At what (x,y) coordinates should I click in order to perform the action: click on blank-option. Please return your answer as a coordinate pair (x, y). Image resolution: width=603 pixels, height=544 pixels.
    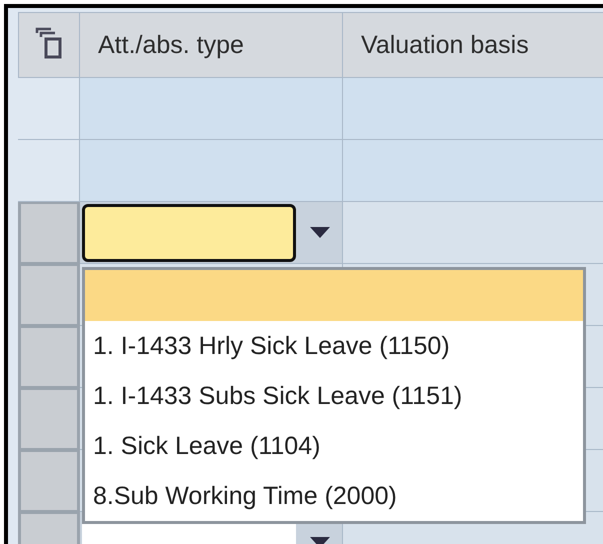
    Looking at the image, I should click on (334, 295).